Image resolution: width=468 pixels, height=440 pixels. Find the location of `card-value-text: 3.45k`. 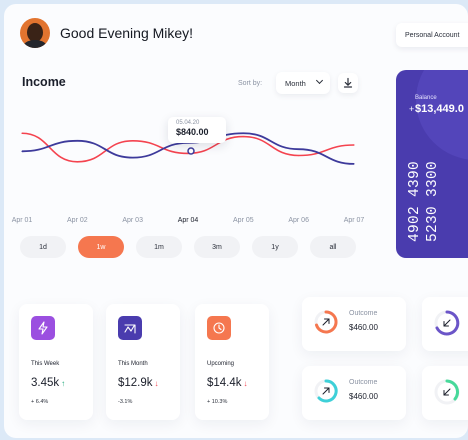

card-value-text: 3.45k is located at coordinates (45, 383).